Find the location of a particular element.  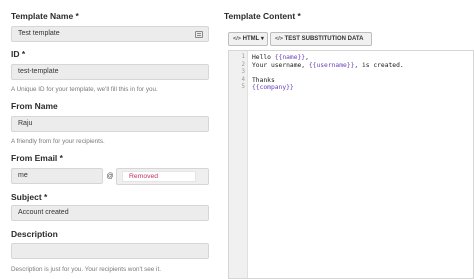

code-text: , is located at coordinates (307, 57).